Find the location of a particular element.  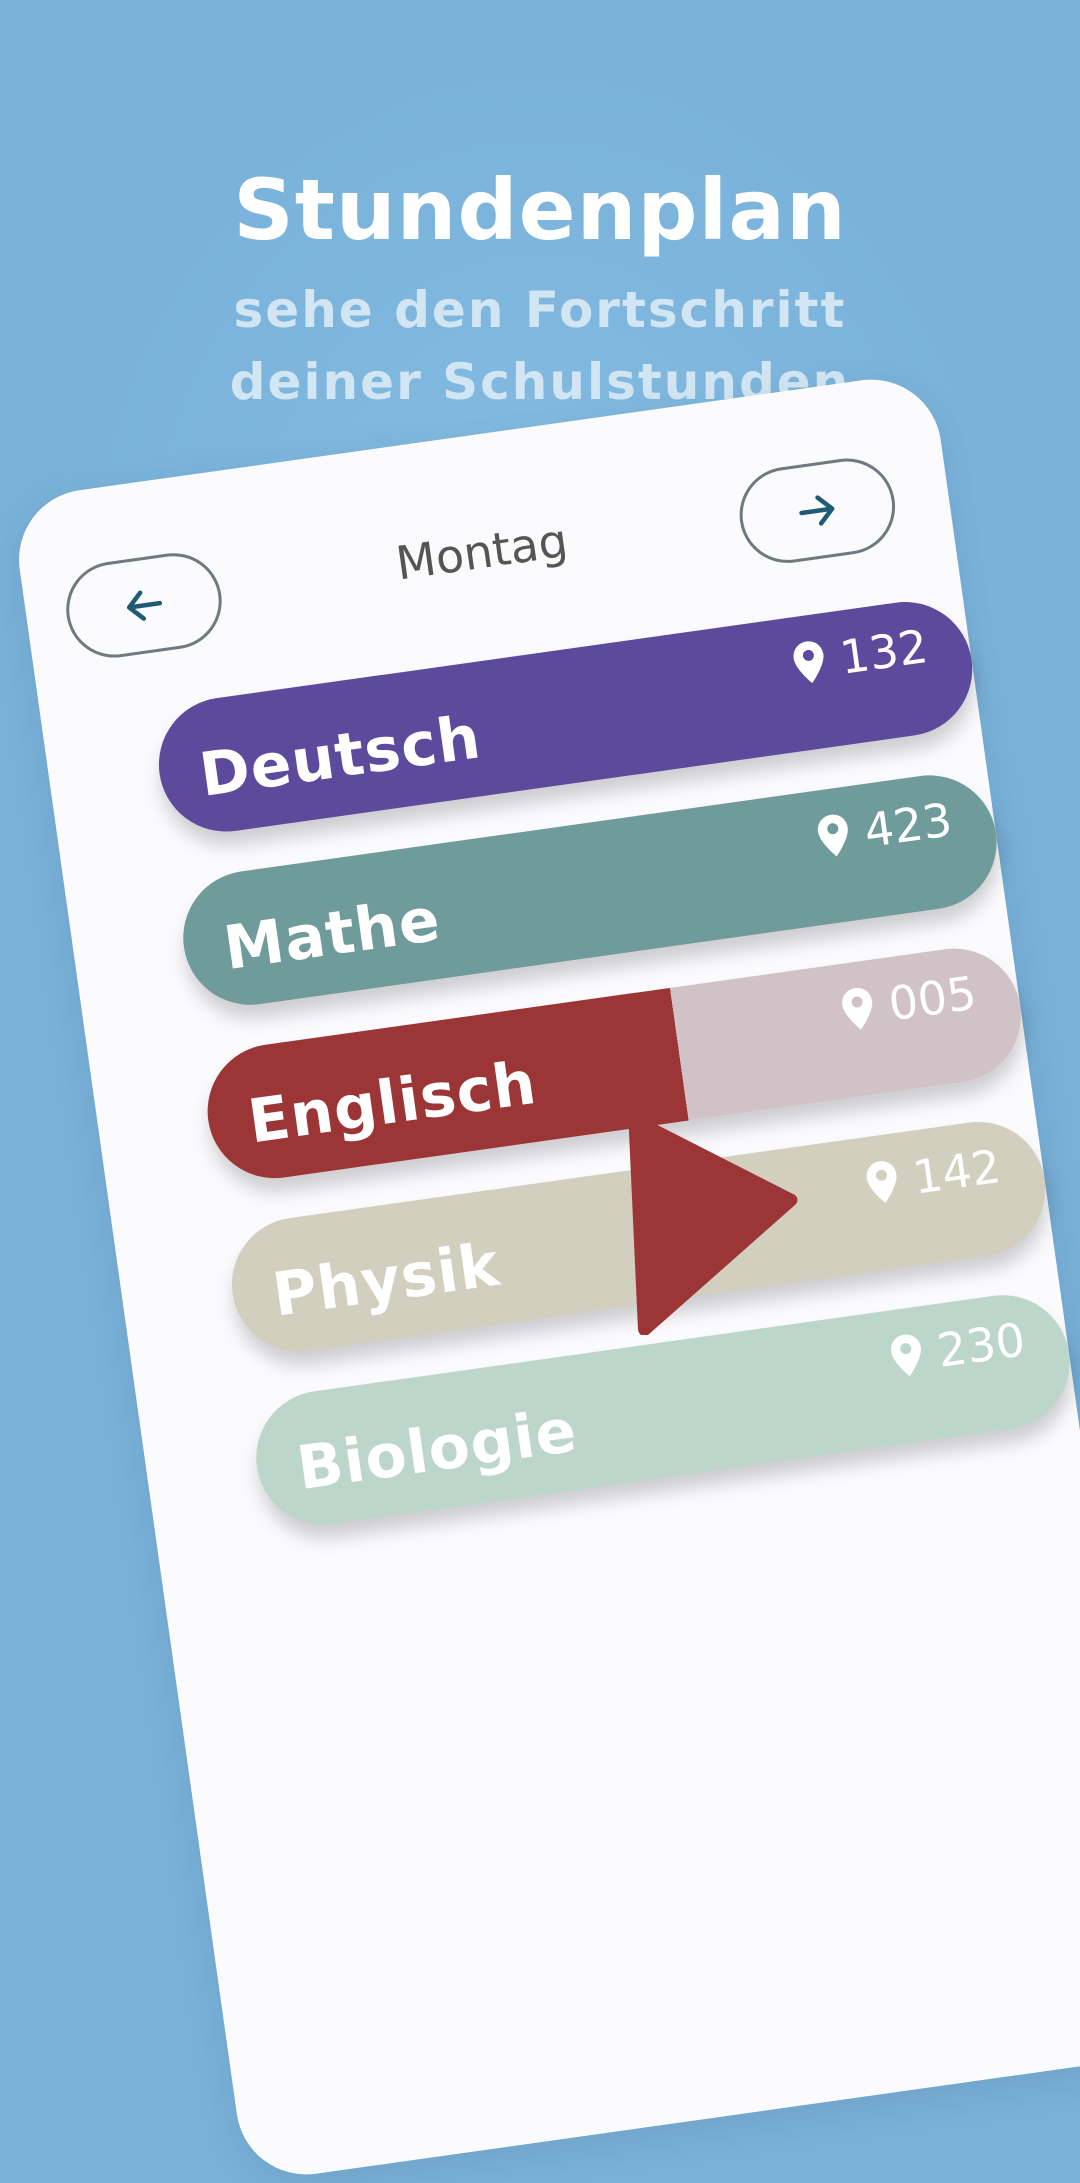

lesson-name: Deutsch is located at coordinates (340, 756).